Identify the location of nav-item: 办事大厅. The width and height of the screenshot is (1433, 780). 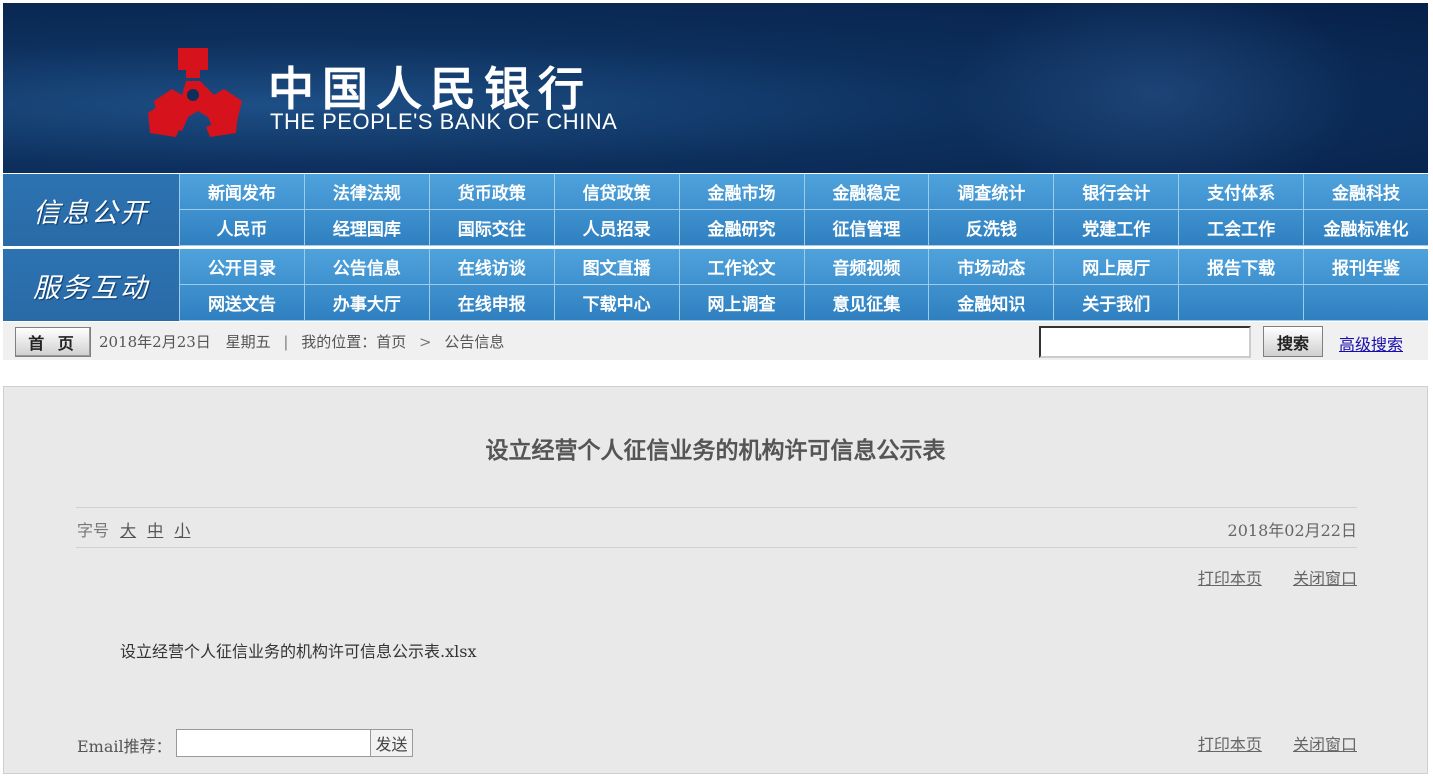
(366, 303).